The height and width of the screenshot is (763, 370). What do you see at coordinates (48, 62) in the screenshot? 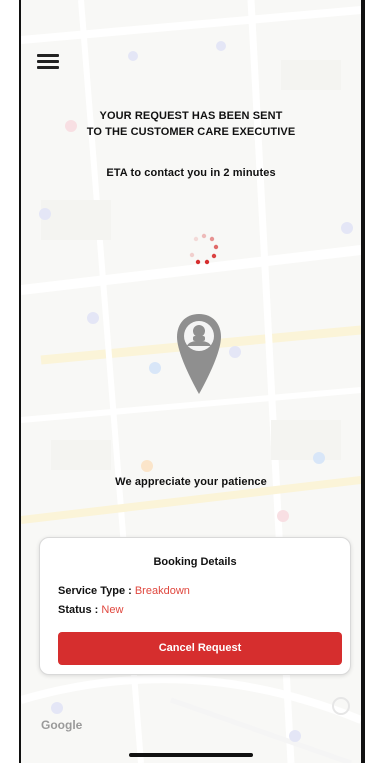
I see `hamburger-menu-icon` at bounding box center [48, 62].